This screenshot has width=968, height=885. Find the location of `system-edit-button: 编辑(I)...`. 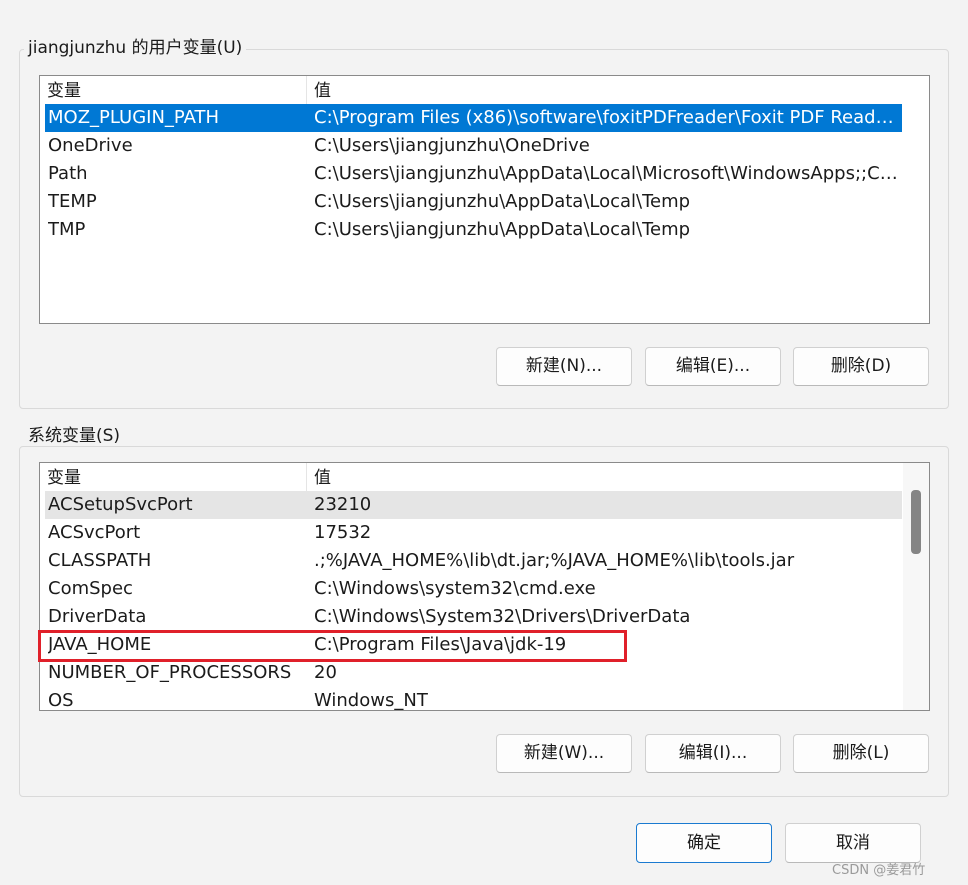

system-edit-button: 编辑(I)... is located at coordinates (713, 753).